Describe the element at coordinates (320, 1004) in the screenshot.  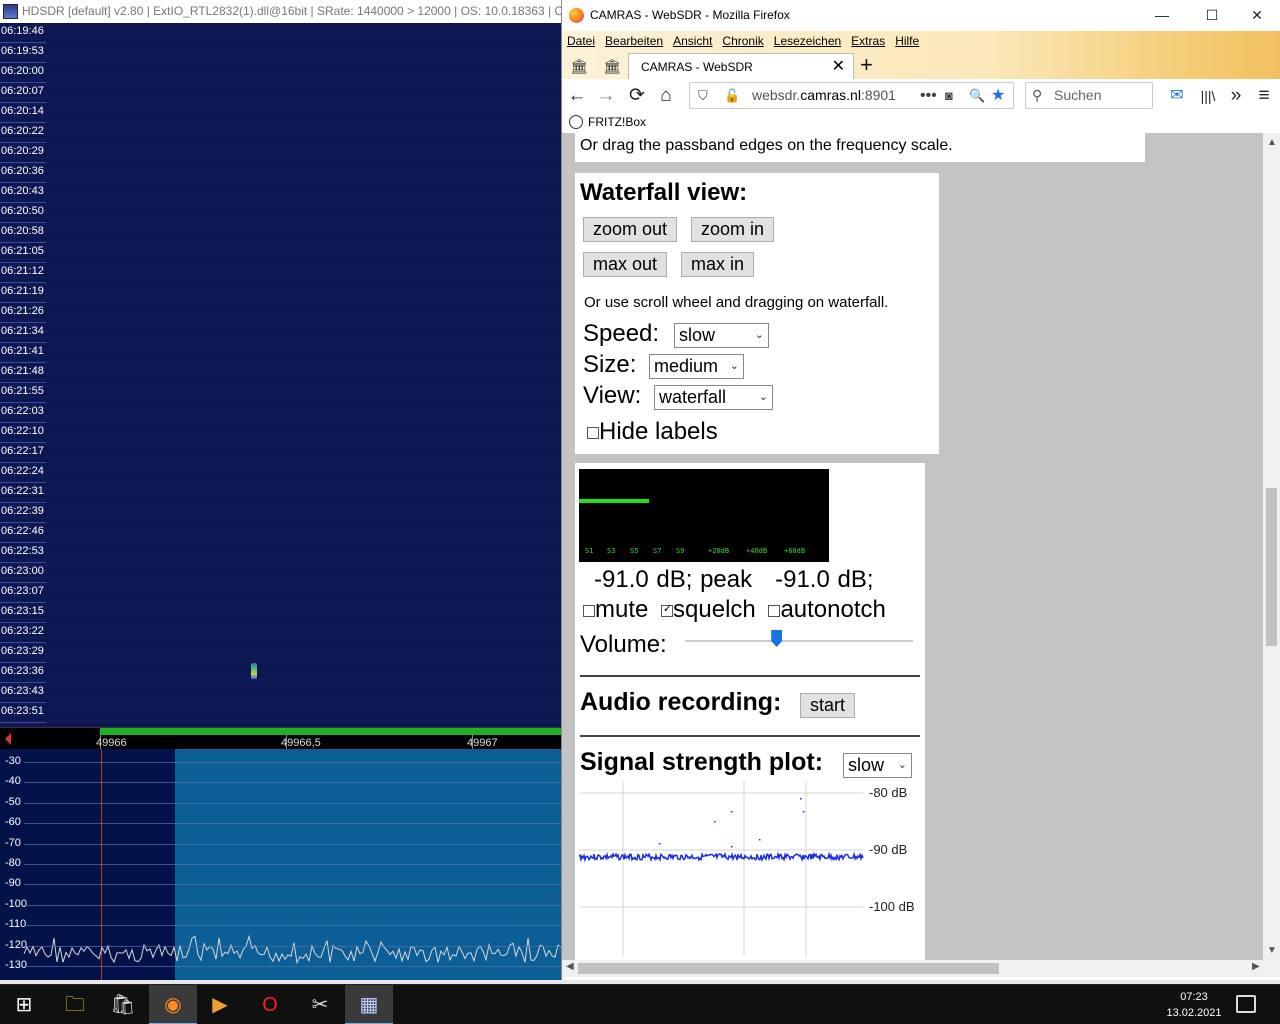
I see `snipping-tool-icon: ✂` at that location.